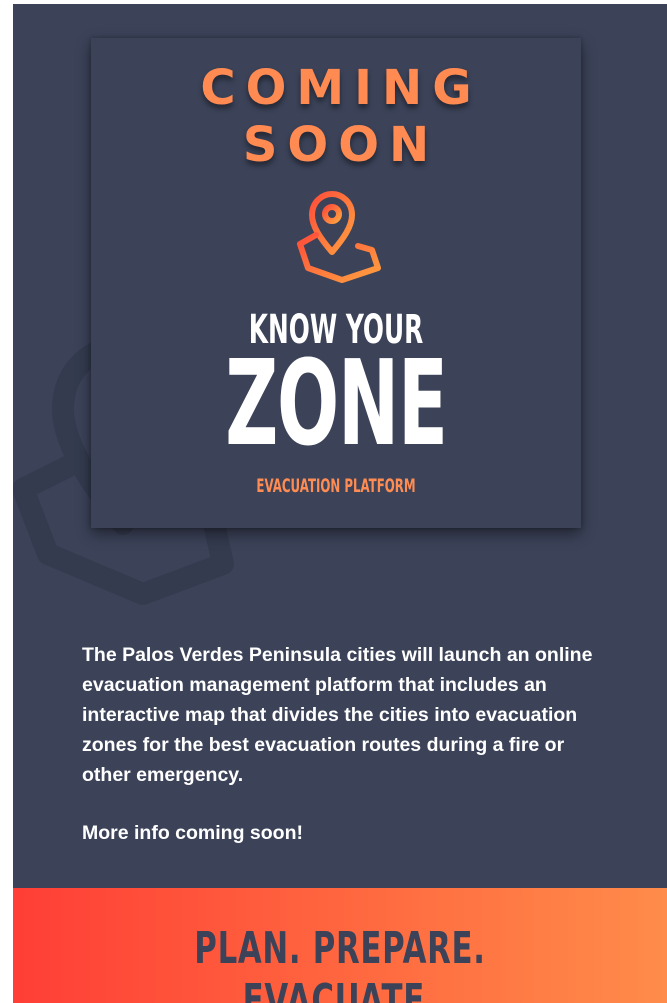  I want to click on zone-text: ZONE, so click(336, 403).